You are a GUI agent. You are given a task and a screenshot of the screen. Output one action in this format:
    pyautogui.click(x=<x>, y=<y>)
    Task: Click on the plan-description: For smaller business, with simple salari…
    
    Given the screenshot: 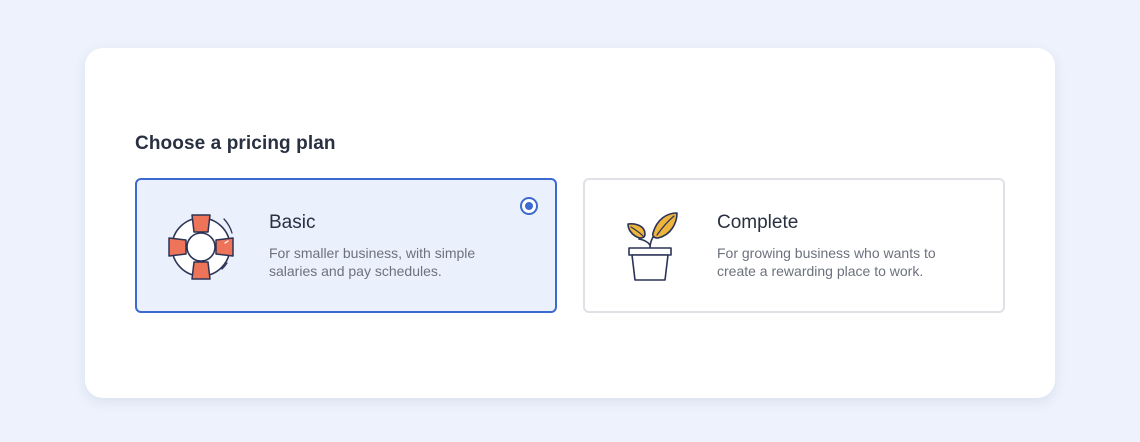 What is the action you would take?
    pyautogui.click(x=372, y=262)
    